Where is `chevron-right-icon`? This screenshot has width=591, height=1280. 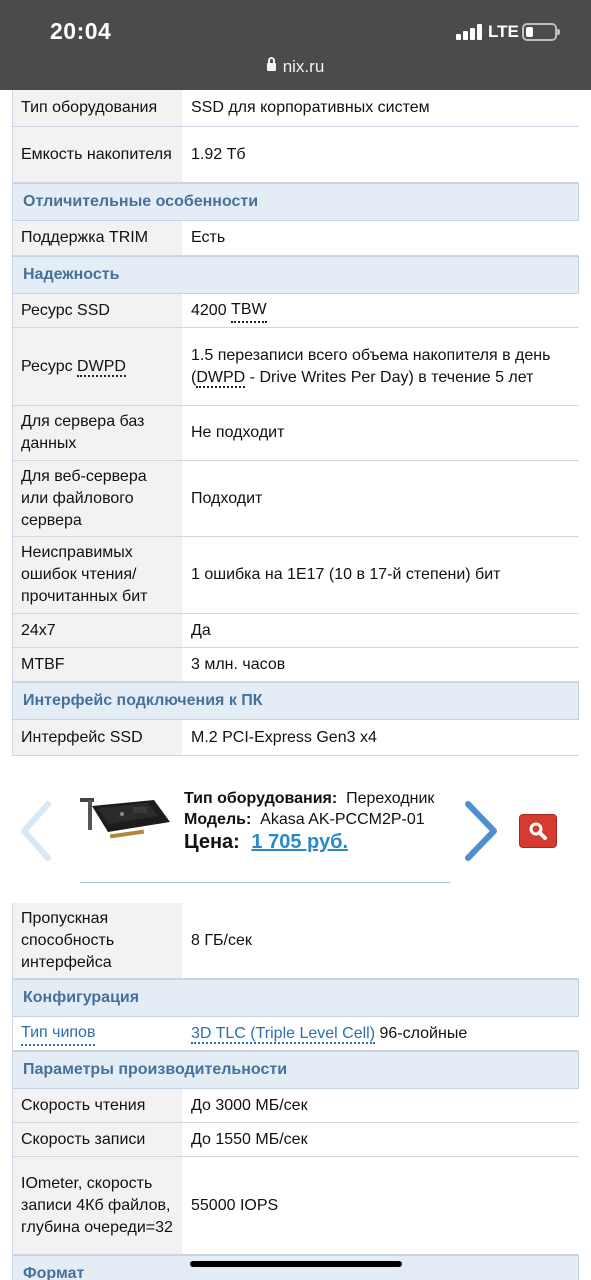
chevron-right-icon is located at coordinates (481, 831).